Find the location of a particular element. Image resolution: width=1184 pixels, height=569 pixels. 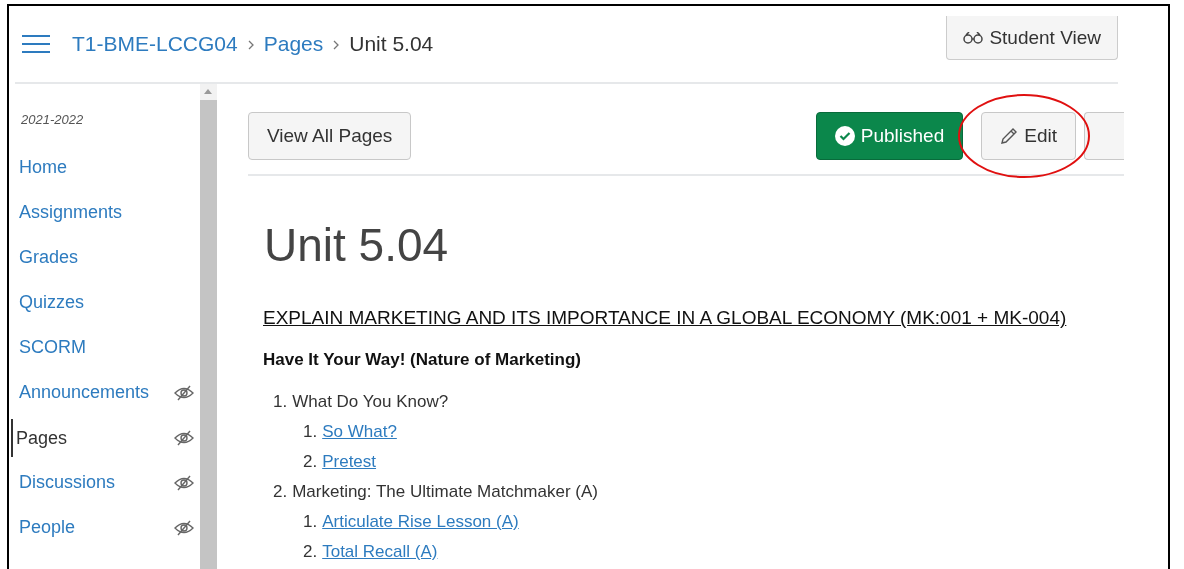

list-item: Marketing: The Ultimate Matchmaker (A) is located at coordinates (445, 492).